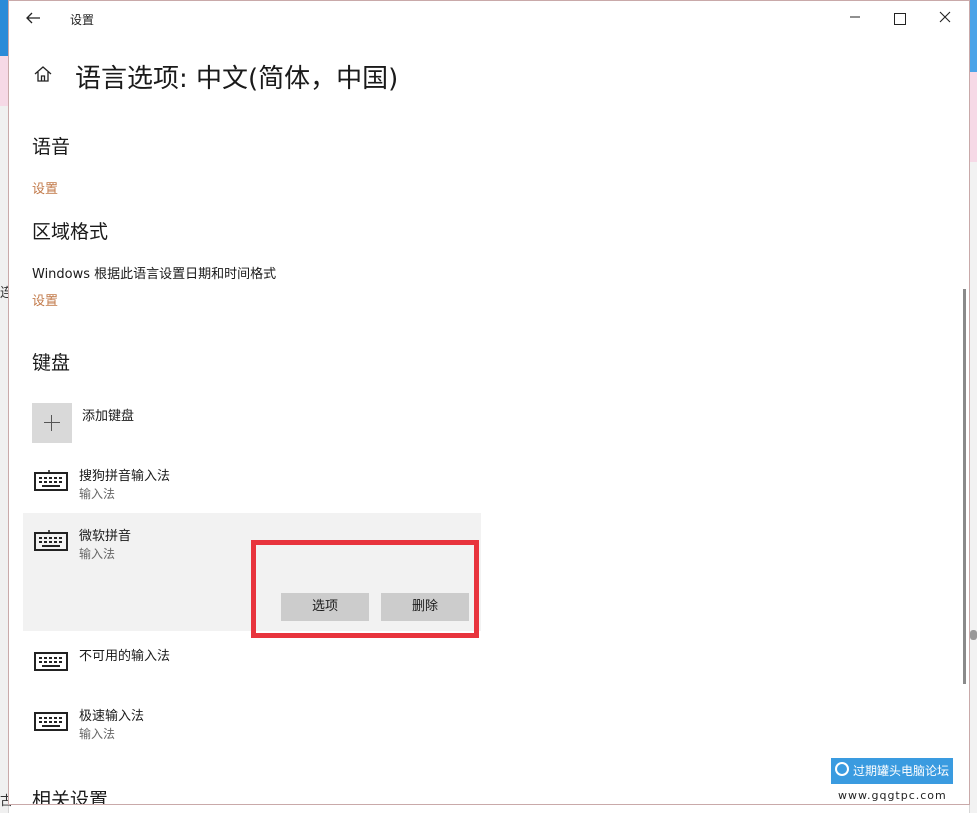 The width and height of the screenshot is (977, 813). I want to click on region-format-description: Windows 根据此语言设置日期和时间格式, so click(154, 274).